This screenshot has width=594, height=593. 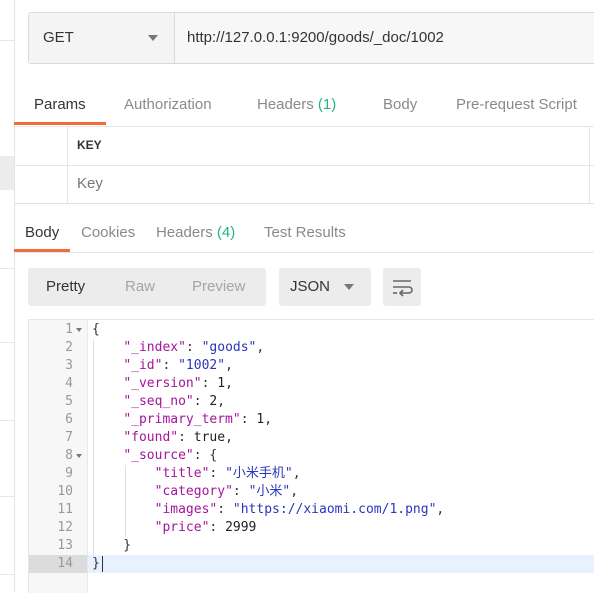 What do you see at coordinates (400, 104) in the screenshot?
I see `tab-body: Body` at bounding box center [400, 104].